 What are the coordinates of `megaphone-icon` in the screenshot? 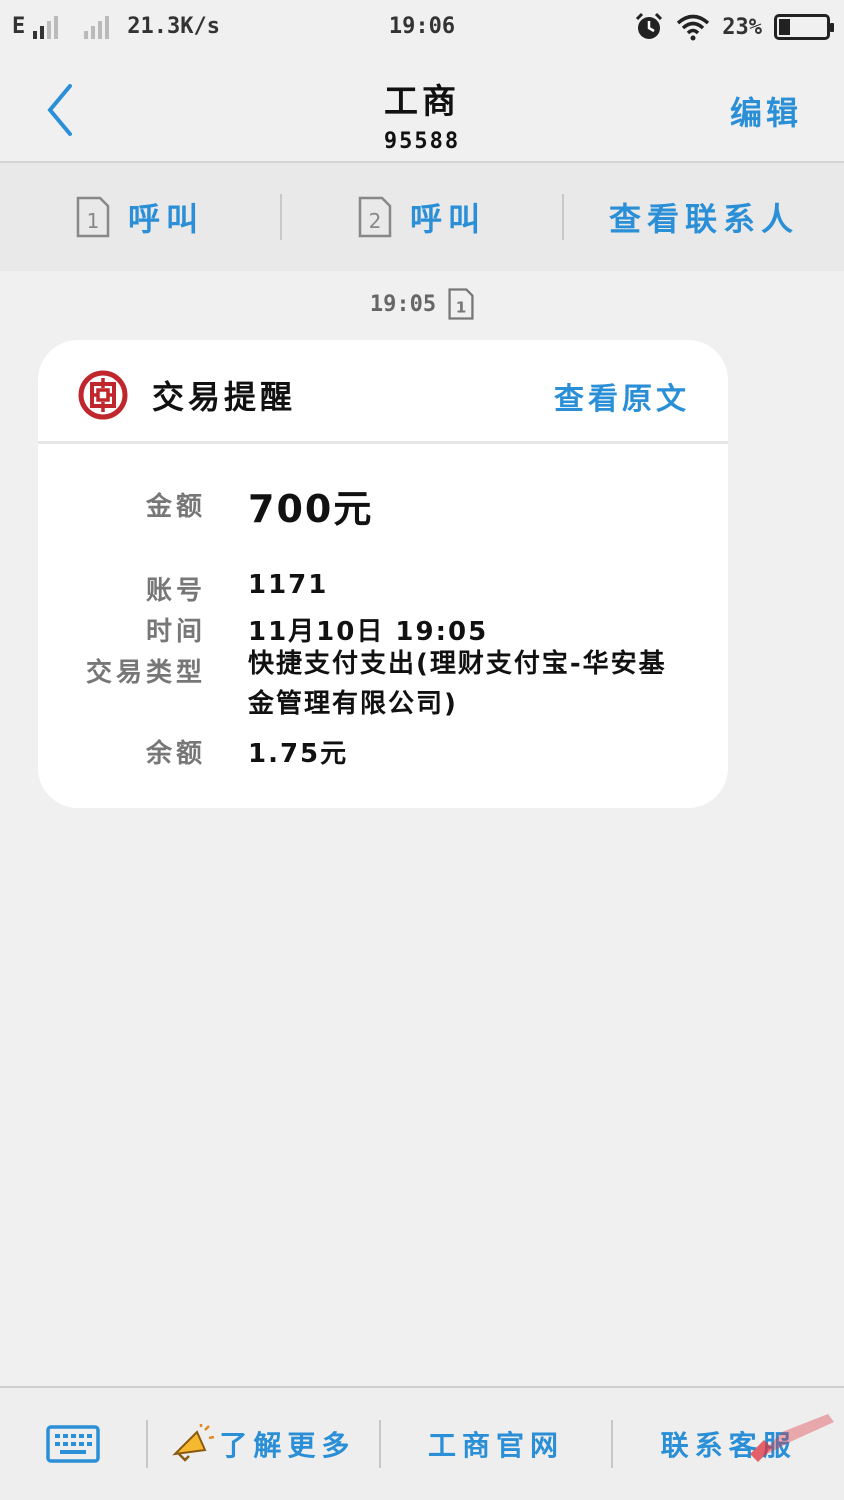 It's located at (193, 1443).